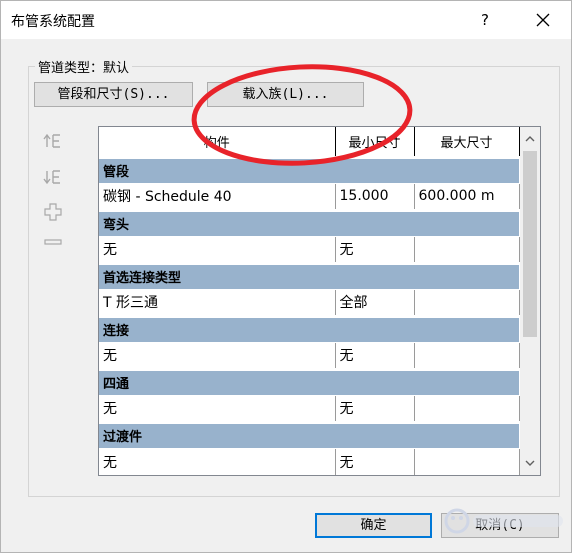  I want to click on title-bar: 布管系统配置 ?, so click(286, 20).